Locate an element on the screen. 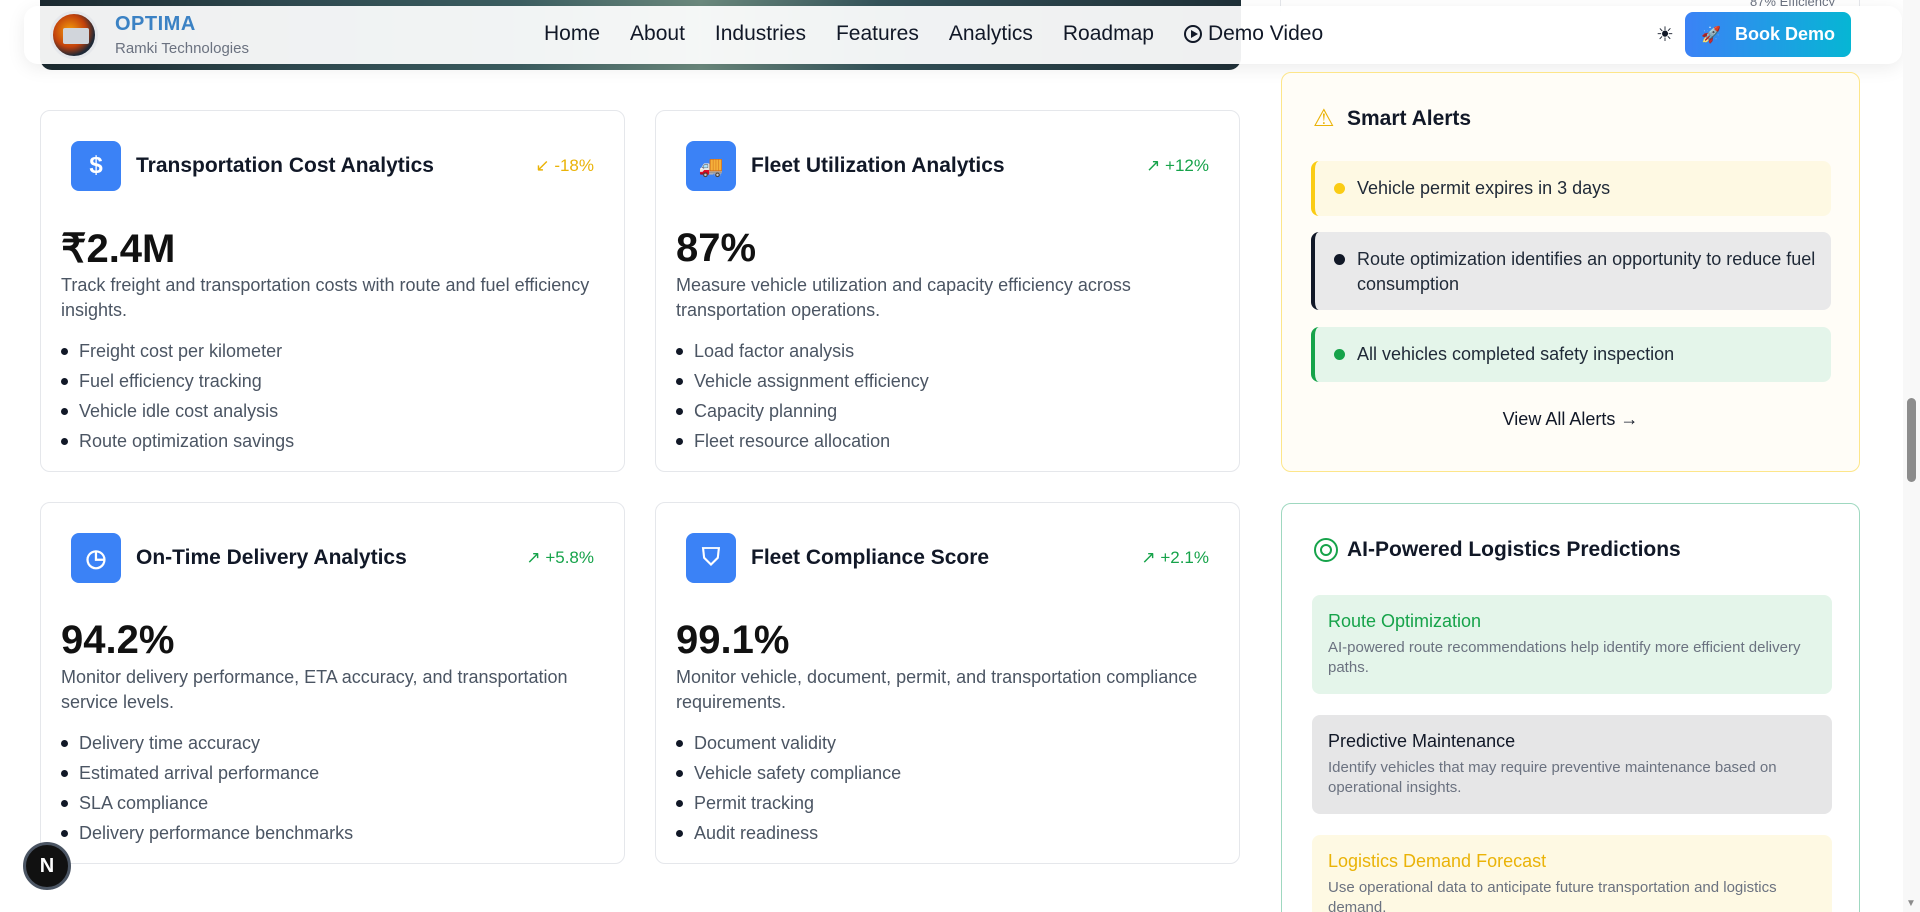 This screenshot has height=912, width=1920. list-item: Vehicle assignment efficiency is located at coordinates (802, 381).